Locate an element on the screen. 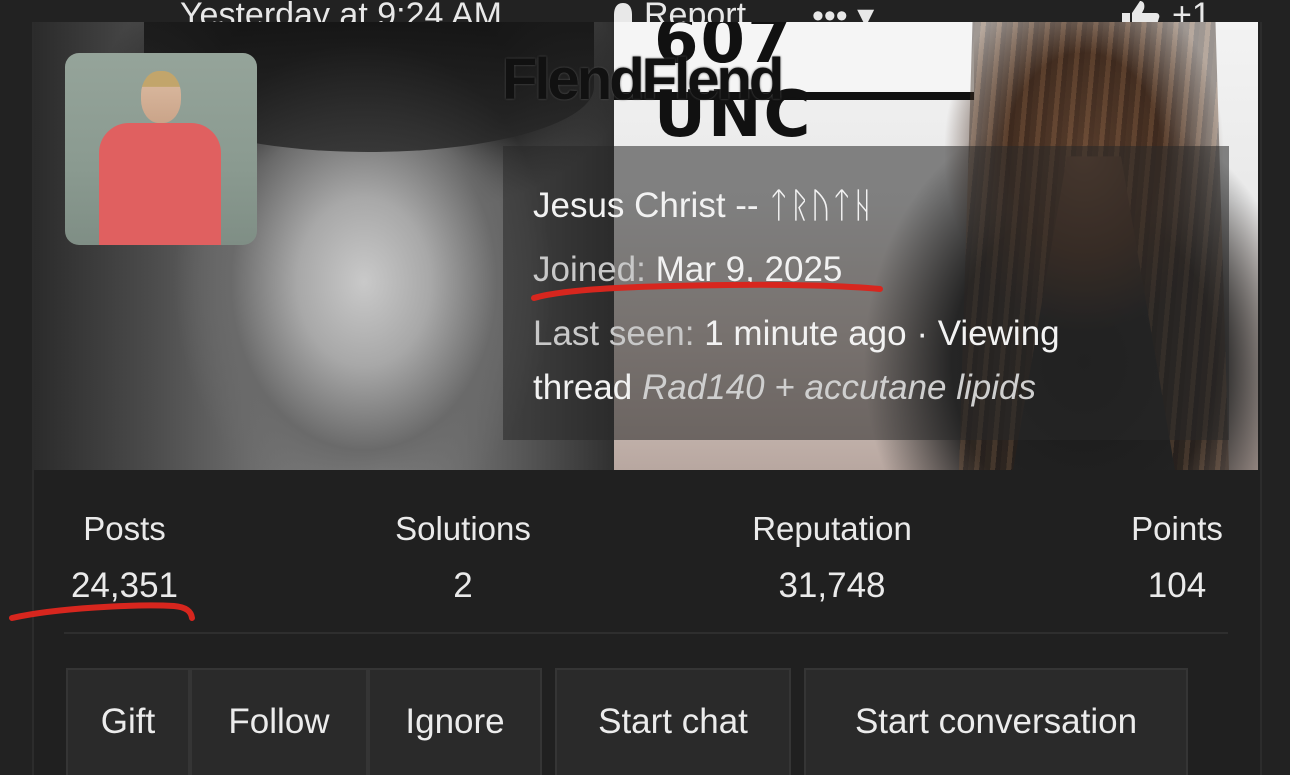 The image size is (1290, 775). stat-points: Points 104 is located at coordinates (1177, 558).